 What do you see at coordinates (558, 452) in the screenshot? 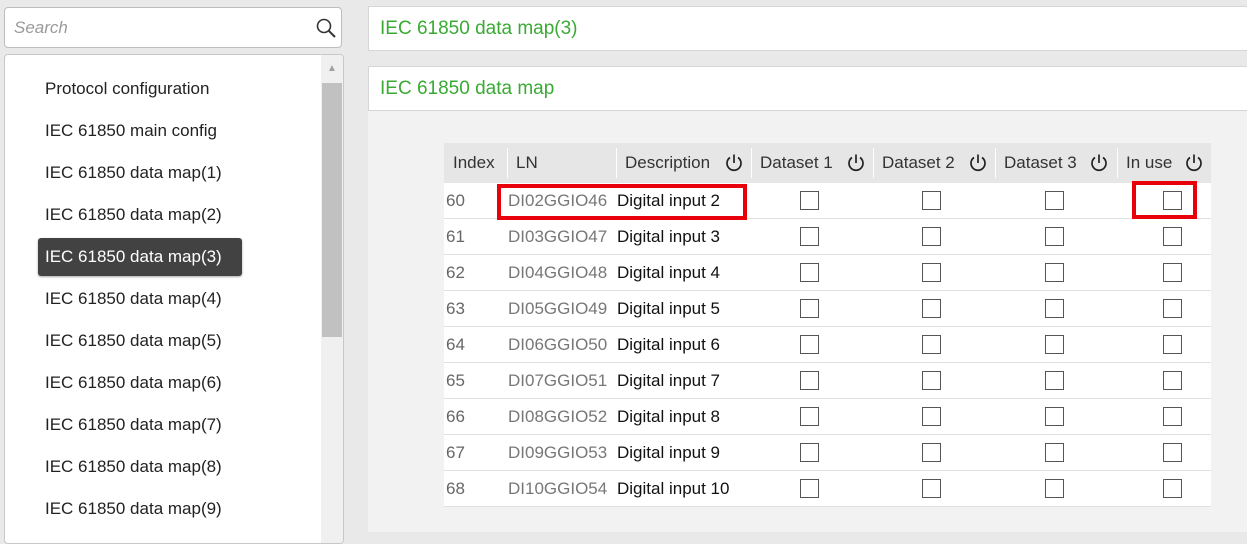
I see `row-ln: DI09GGIO53` at bounding box center [558, 452].